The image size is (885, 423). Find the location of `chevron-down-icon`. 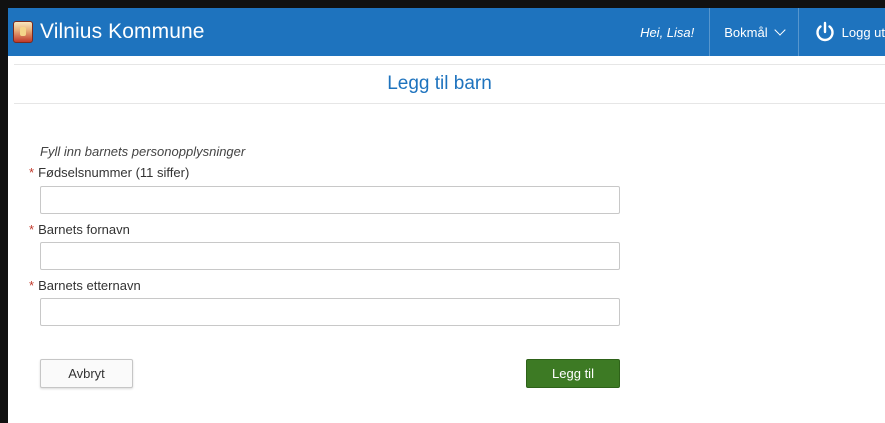

chevron-down-icon is located at coordinates (779, 30).